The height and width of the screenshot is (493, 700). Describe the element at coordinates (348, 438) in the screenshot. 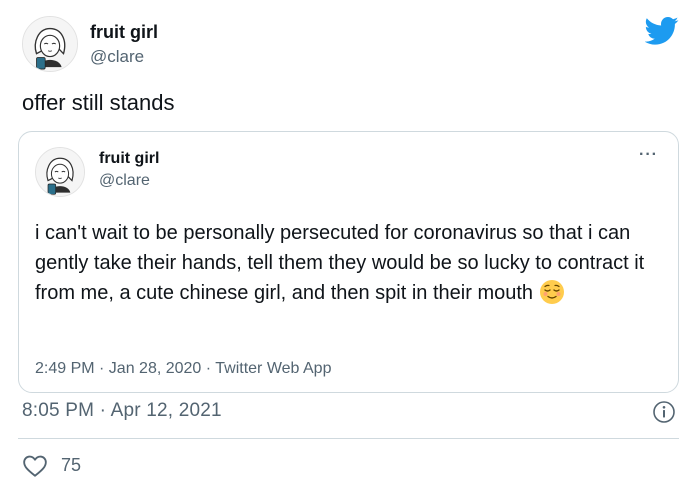

I see `divider` at that location.